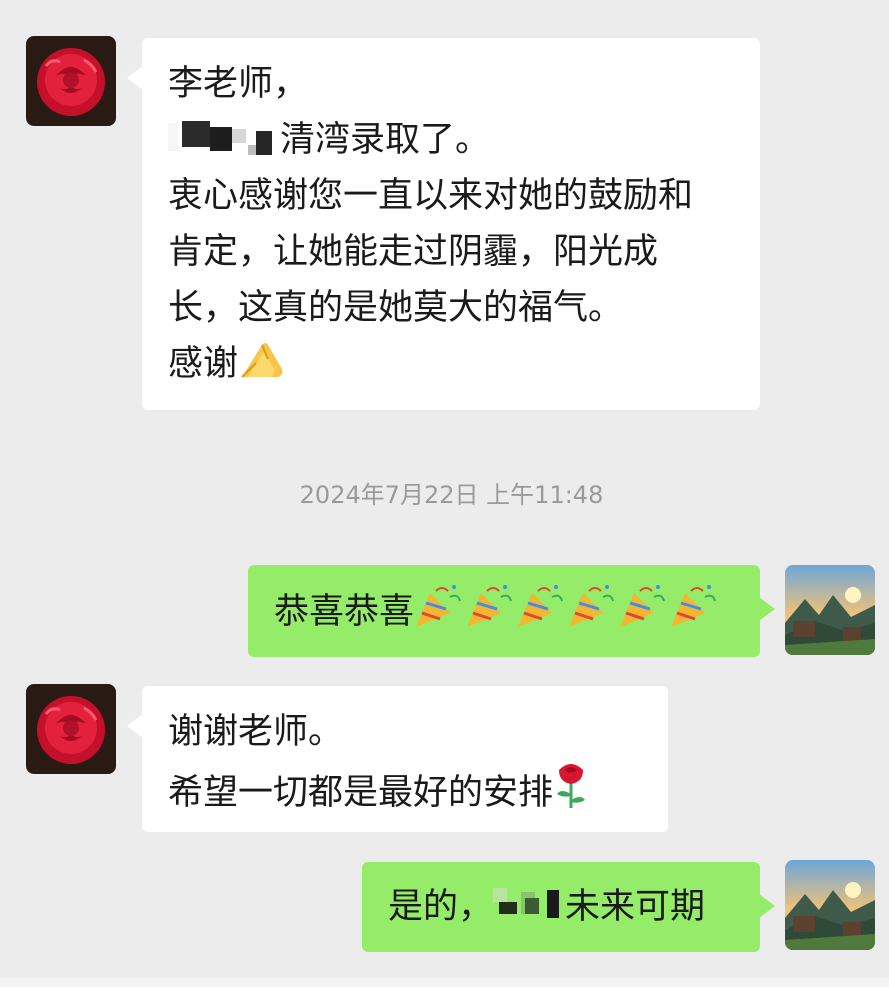  I want to click on message-line: 谢谢老师。, so click(256, 732).